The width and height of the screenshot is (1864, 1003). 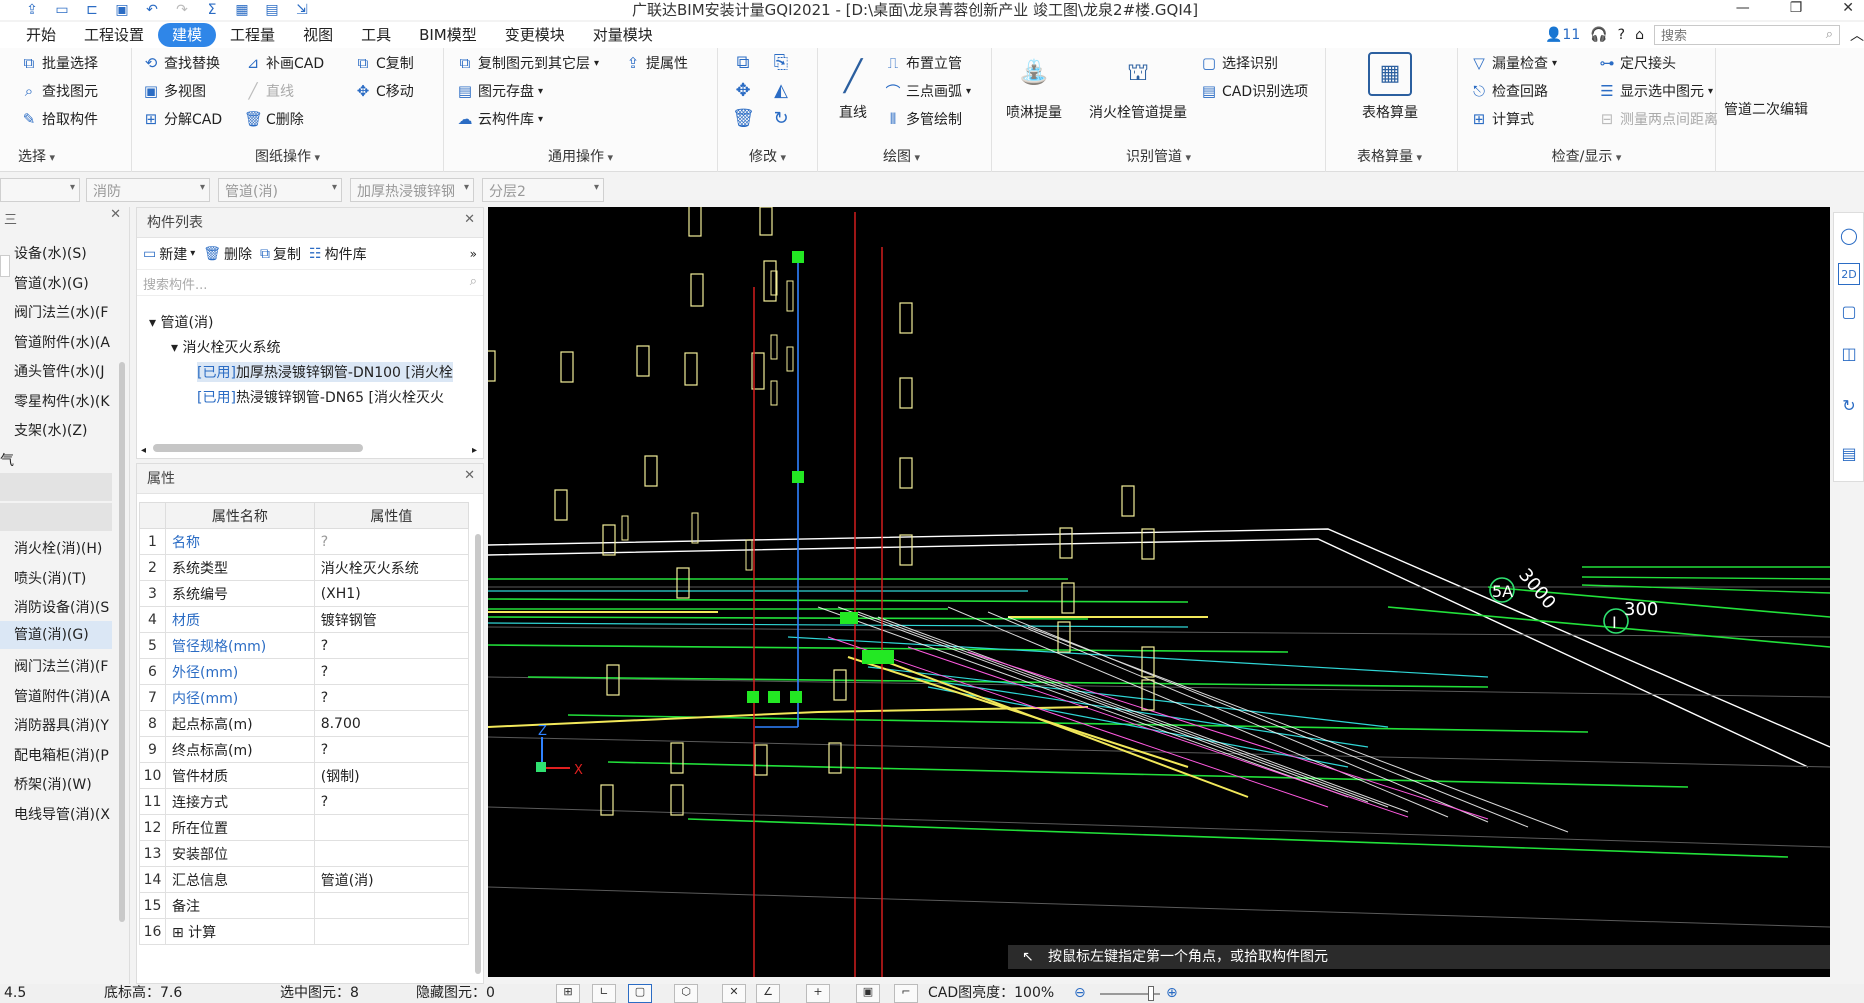 What do you see at coordinates (258, 448) in the screenshot?
I see `component-hscroll` at bounding box center [258, 448].